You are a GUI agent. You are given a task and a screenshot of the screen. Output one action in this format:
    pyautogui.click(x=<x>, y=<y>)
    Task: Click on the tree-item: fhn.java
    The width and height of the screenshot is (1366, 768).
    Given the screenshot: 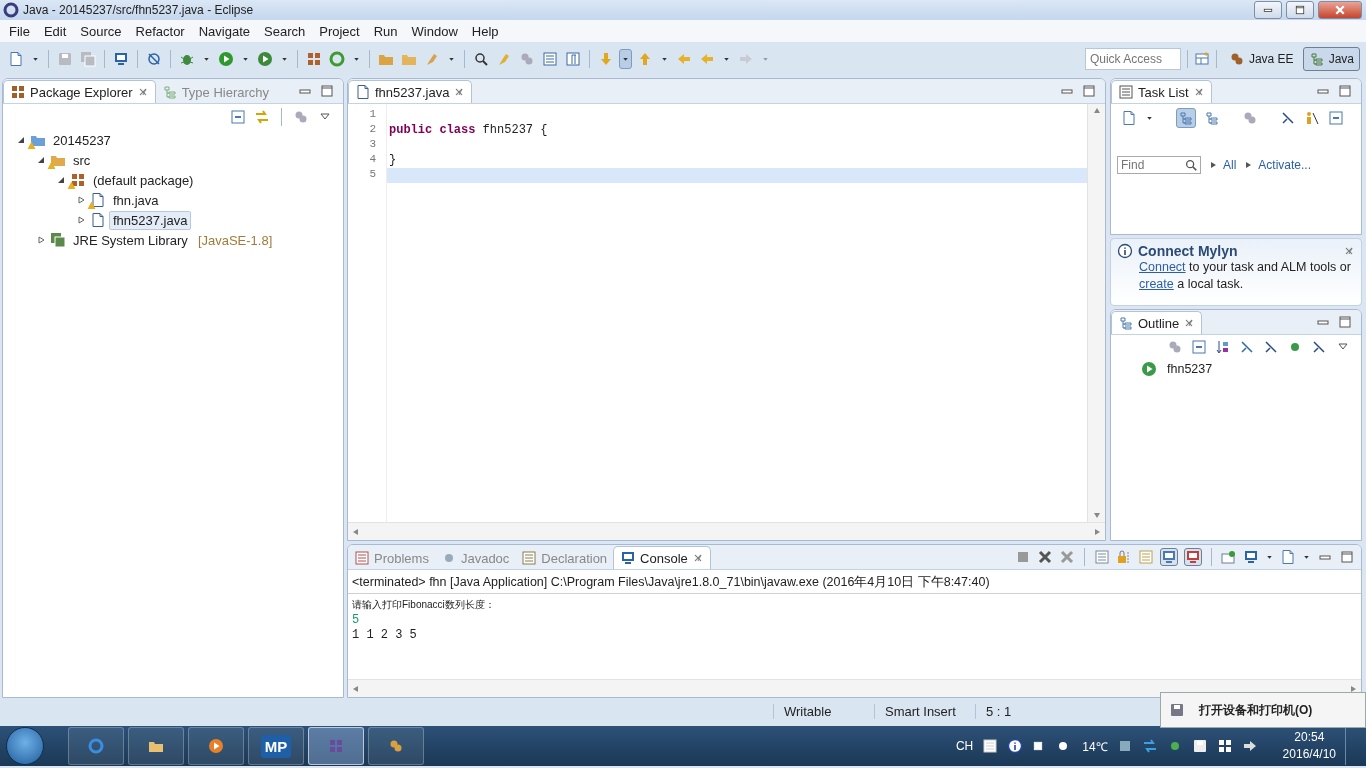 What is the action you would take?
    pyautogui.click(x=136, y=200)
    